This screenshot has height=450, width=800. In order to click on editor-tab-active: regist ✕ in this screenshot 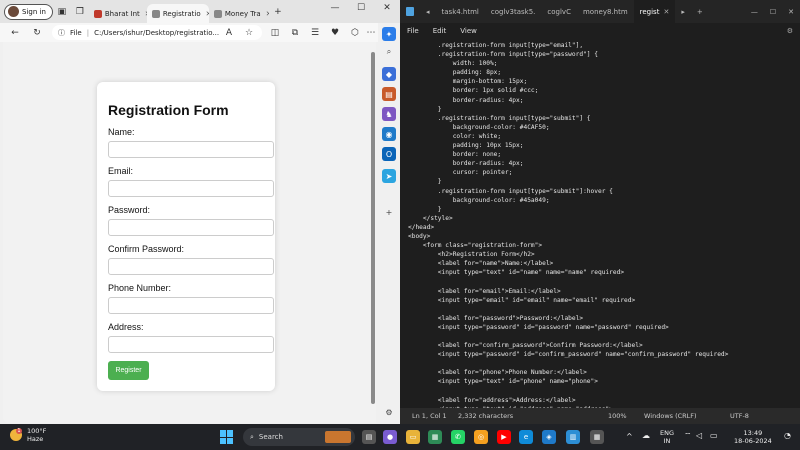, I will do `click(654, 11)`.